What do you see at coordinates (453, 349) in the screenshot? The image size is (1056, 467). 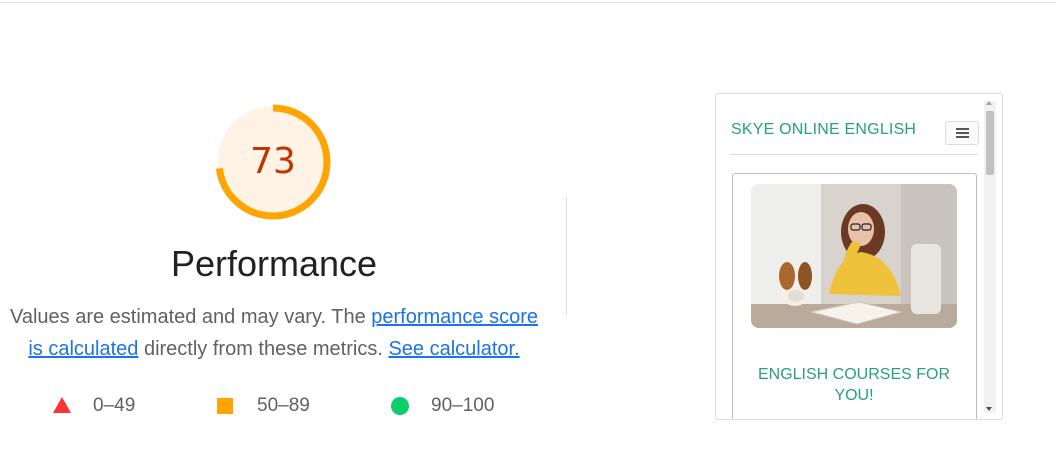 I see `see-calculator-link: See calculator.` at bounding box center [453, 349].